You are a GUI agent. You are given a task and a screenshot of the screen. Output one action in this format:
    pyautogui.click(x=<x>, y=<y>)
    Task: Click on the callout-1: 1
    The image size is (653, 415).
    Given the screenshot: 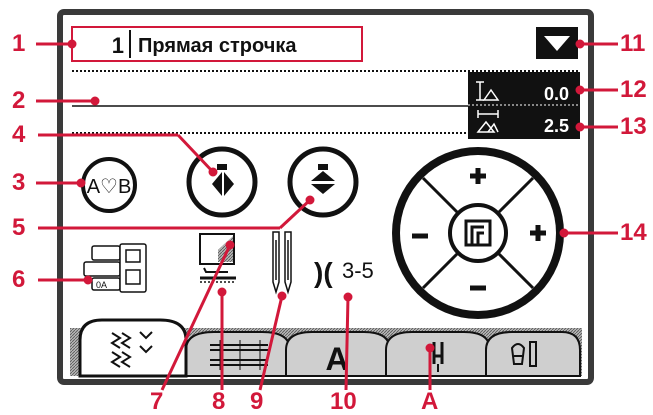 What is the action you would take?
    pyautogui.click(x=19, y=43)
    